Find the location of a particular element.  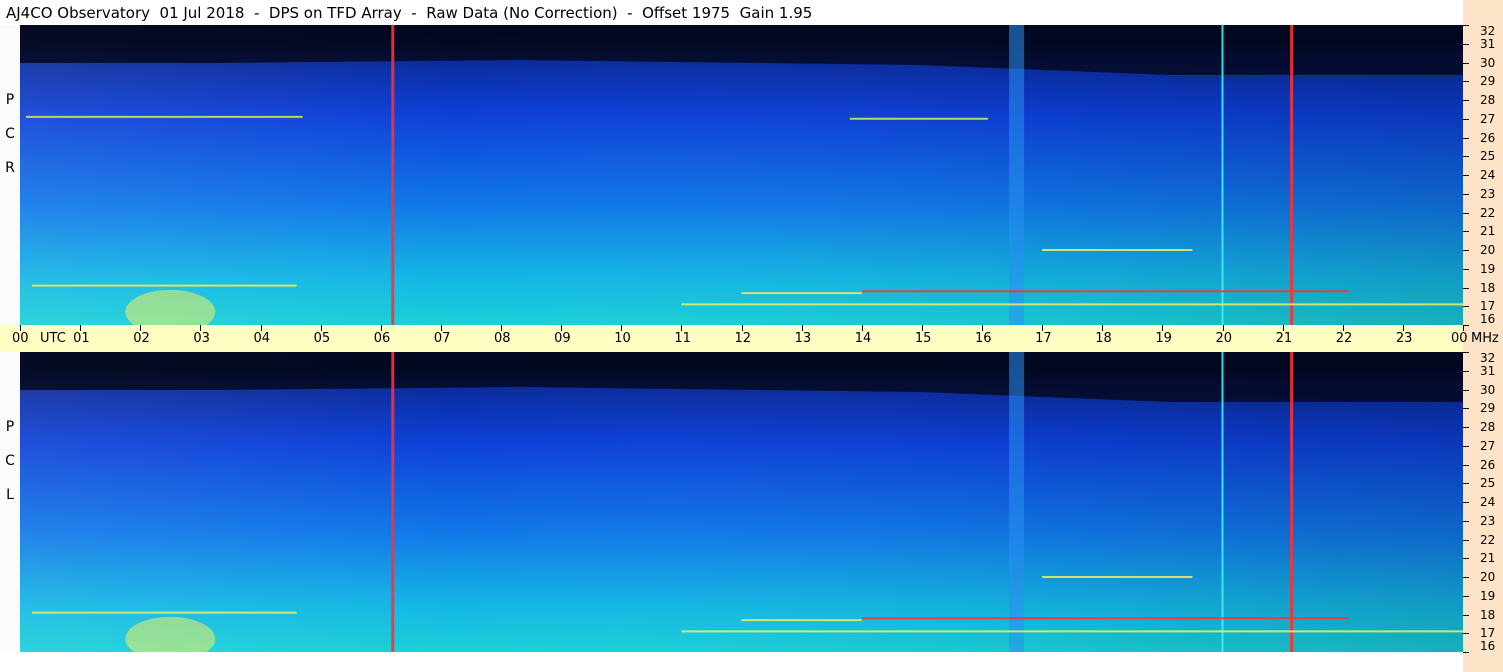

bottom-left-margin: L C P is located at coordinates (10, 502).